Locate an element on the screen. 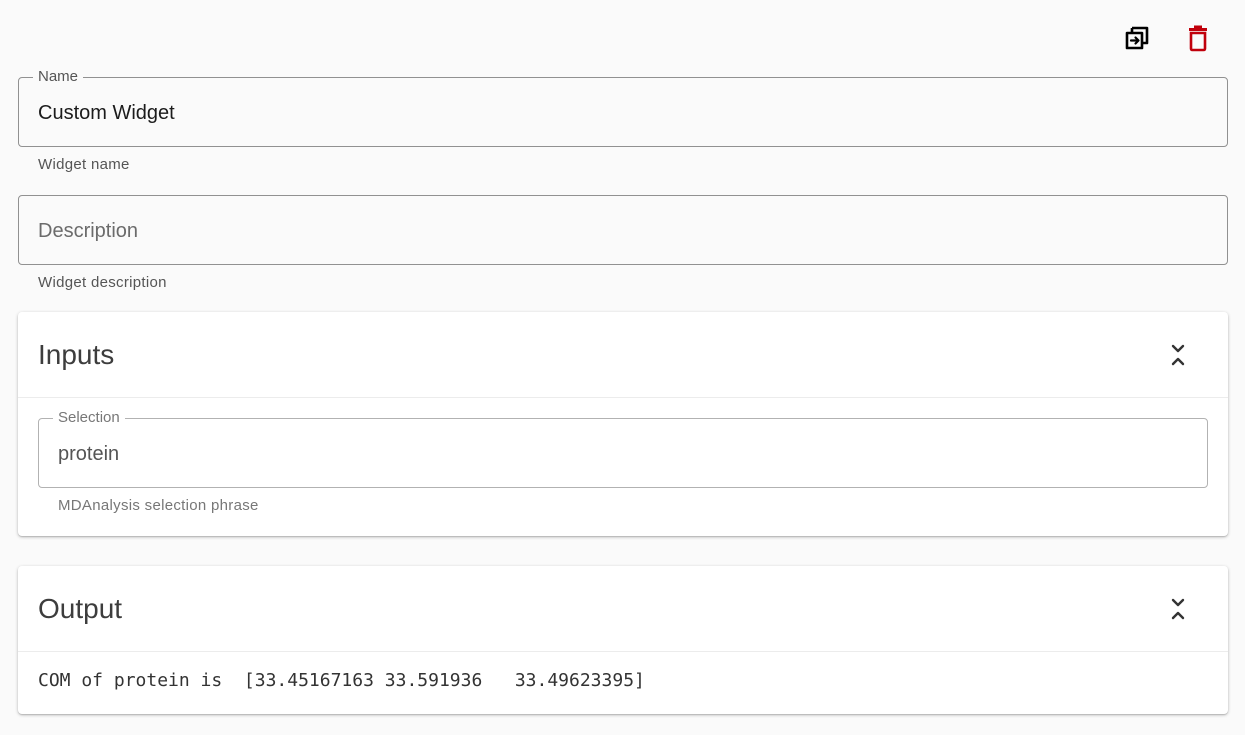 The width and height of the screenshot is (1245, 735). selection-field-hint: MDAnalysis selection phrase is located at coordinates (158, 505).